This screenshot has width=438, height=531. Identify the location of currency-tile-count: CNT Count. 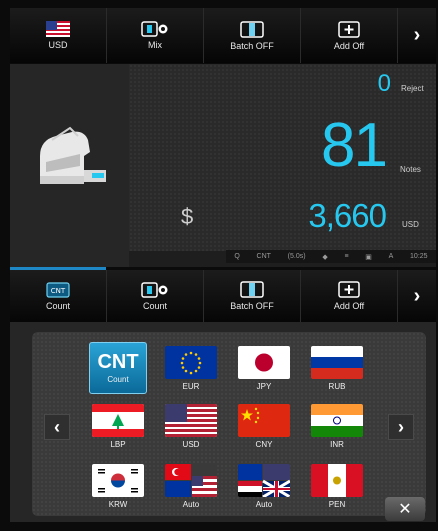
(118, 368).